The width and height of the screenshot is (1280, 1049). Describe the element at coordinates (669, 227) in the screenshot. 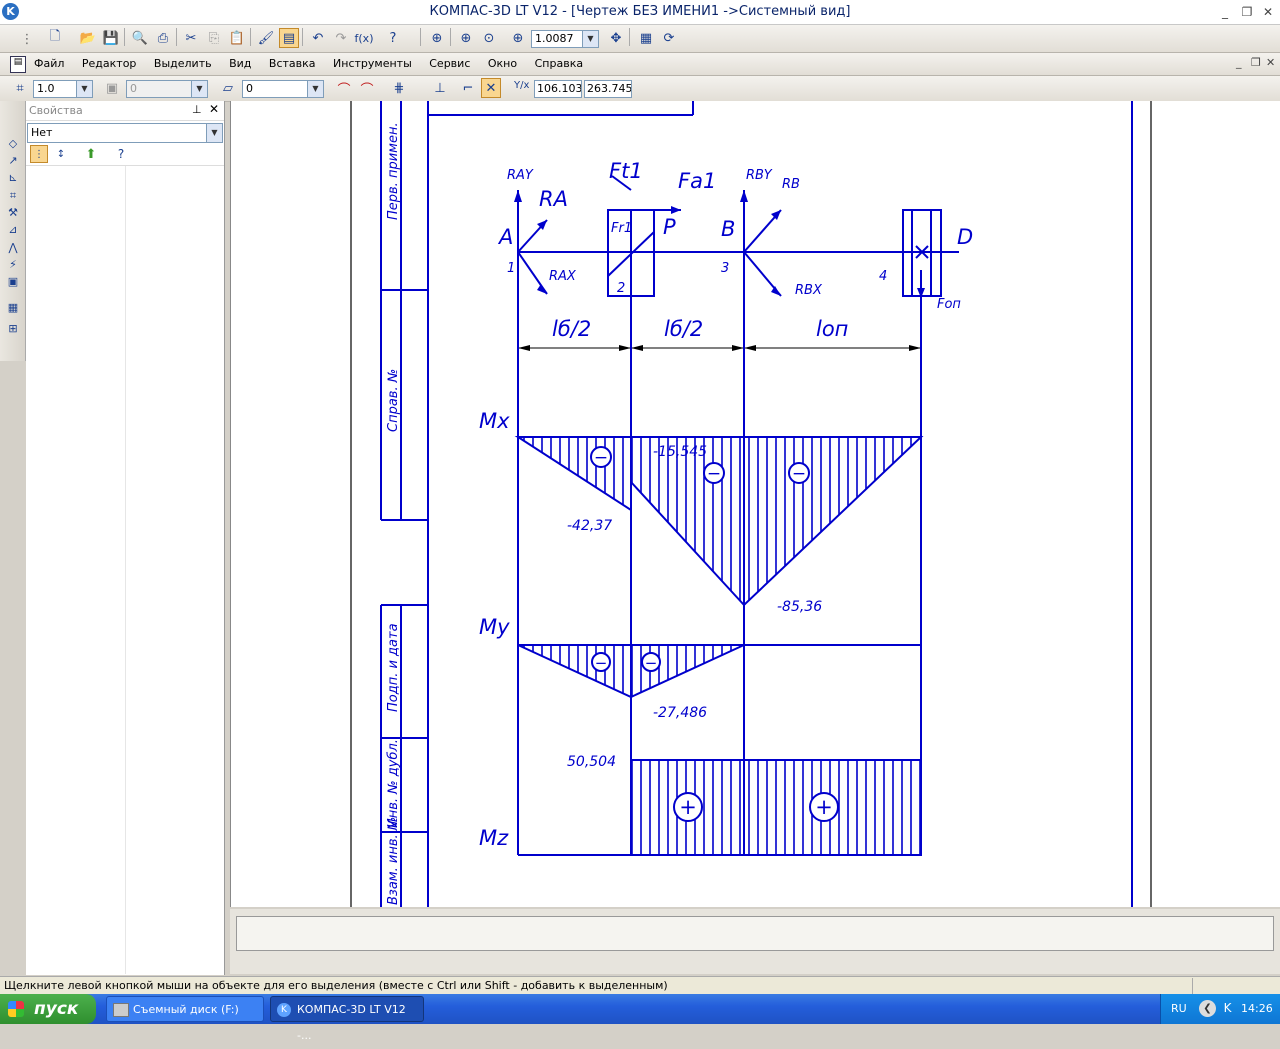

I see `label-p: P` at that location.